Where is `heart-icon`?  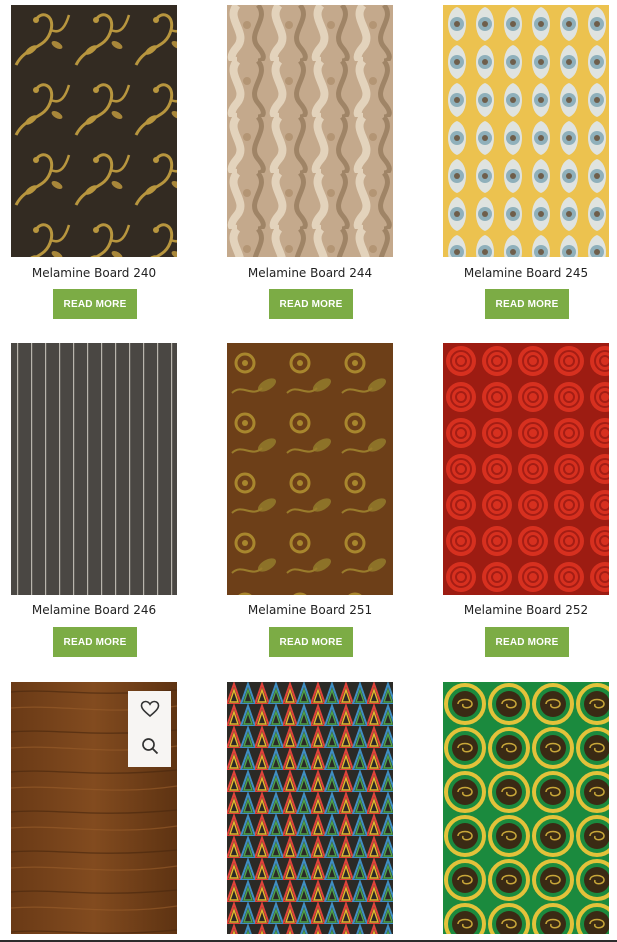 heart-icon is located at coordinates (150, 709).